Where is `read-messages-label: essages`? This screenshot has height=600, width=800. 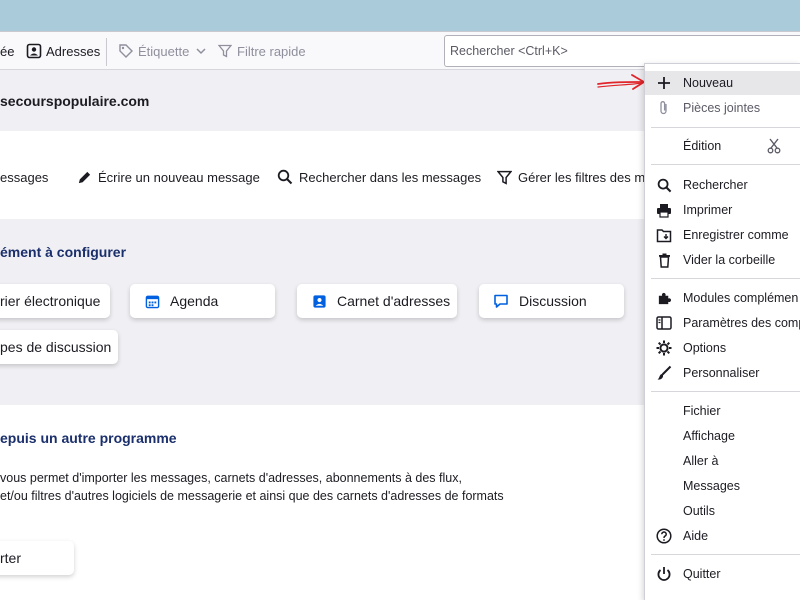
read-messages-label: essages is located at coordinates (24, 177).